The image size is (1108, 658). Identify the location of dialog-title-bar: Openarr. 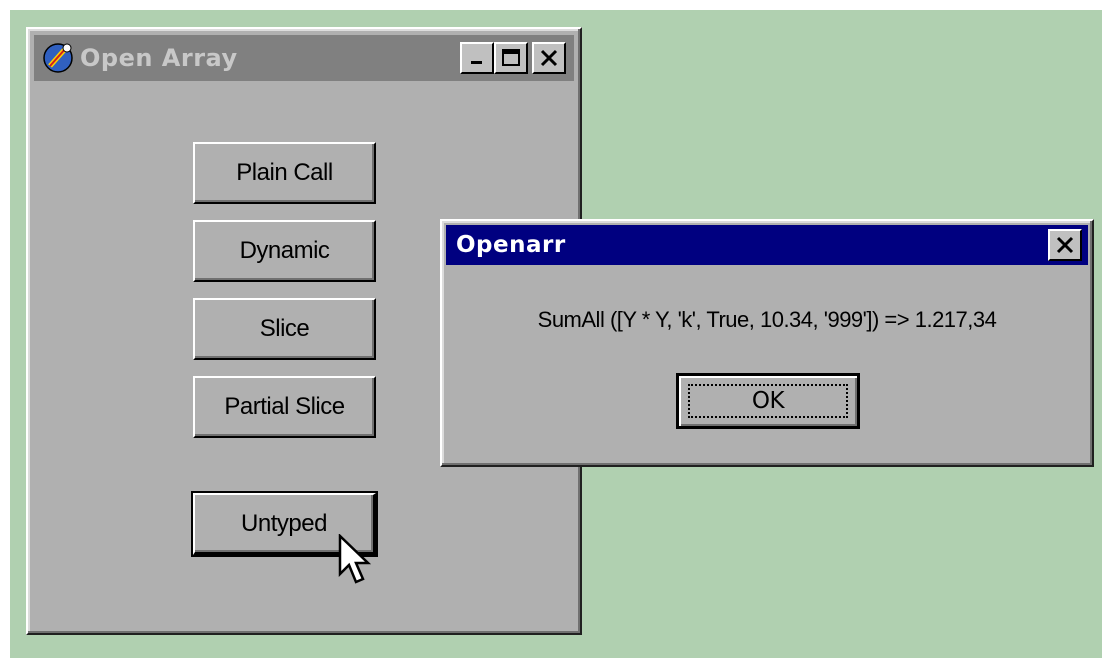
(767, 245).